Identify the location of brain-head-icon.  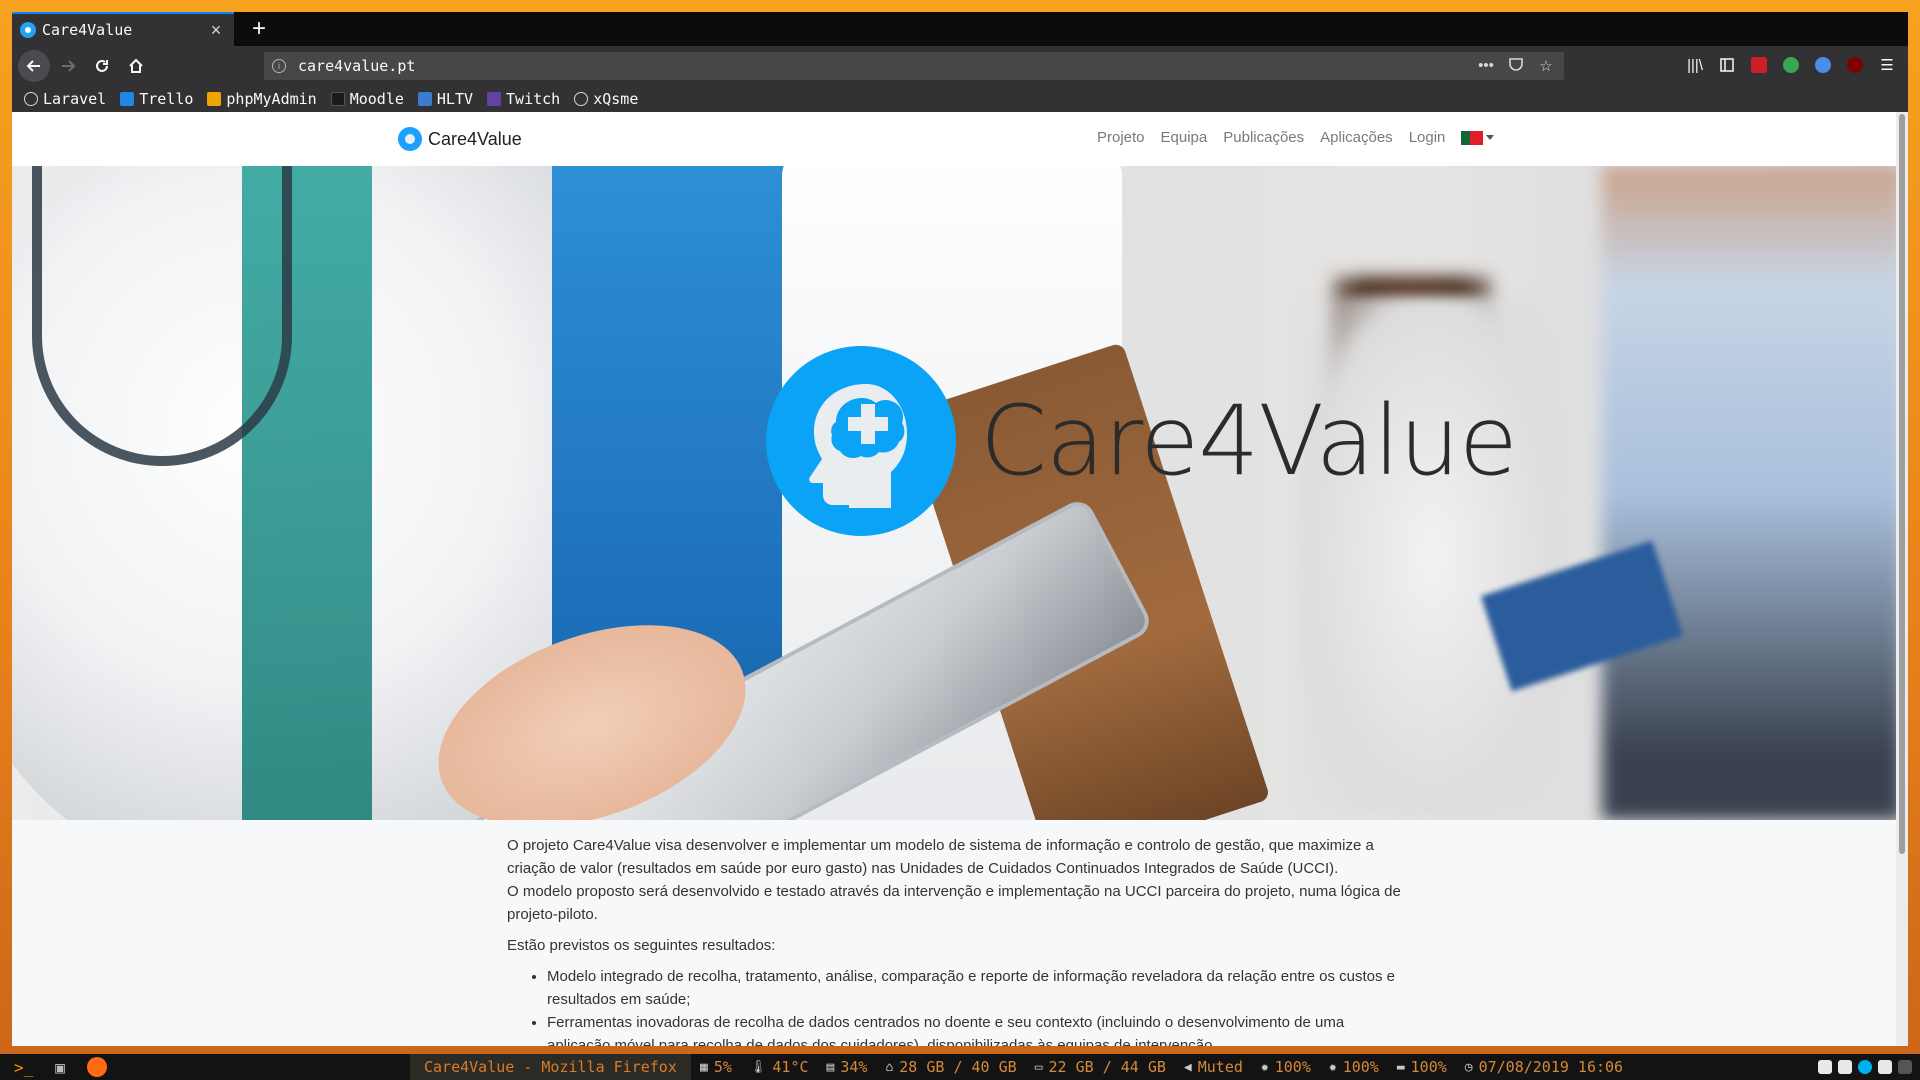
(861, 441).